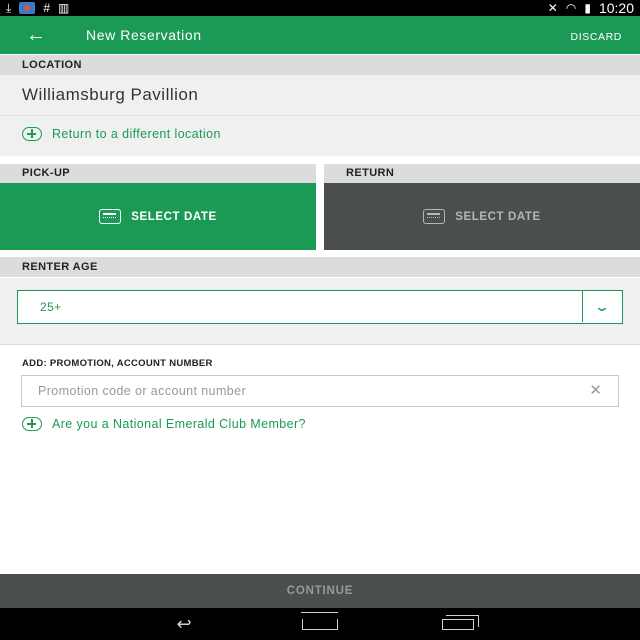  Describe the element at coordinates (46, 8) in the screenshot. I see `hashtag-icon: #` at that location.